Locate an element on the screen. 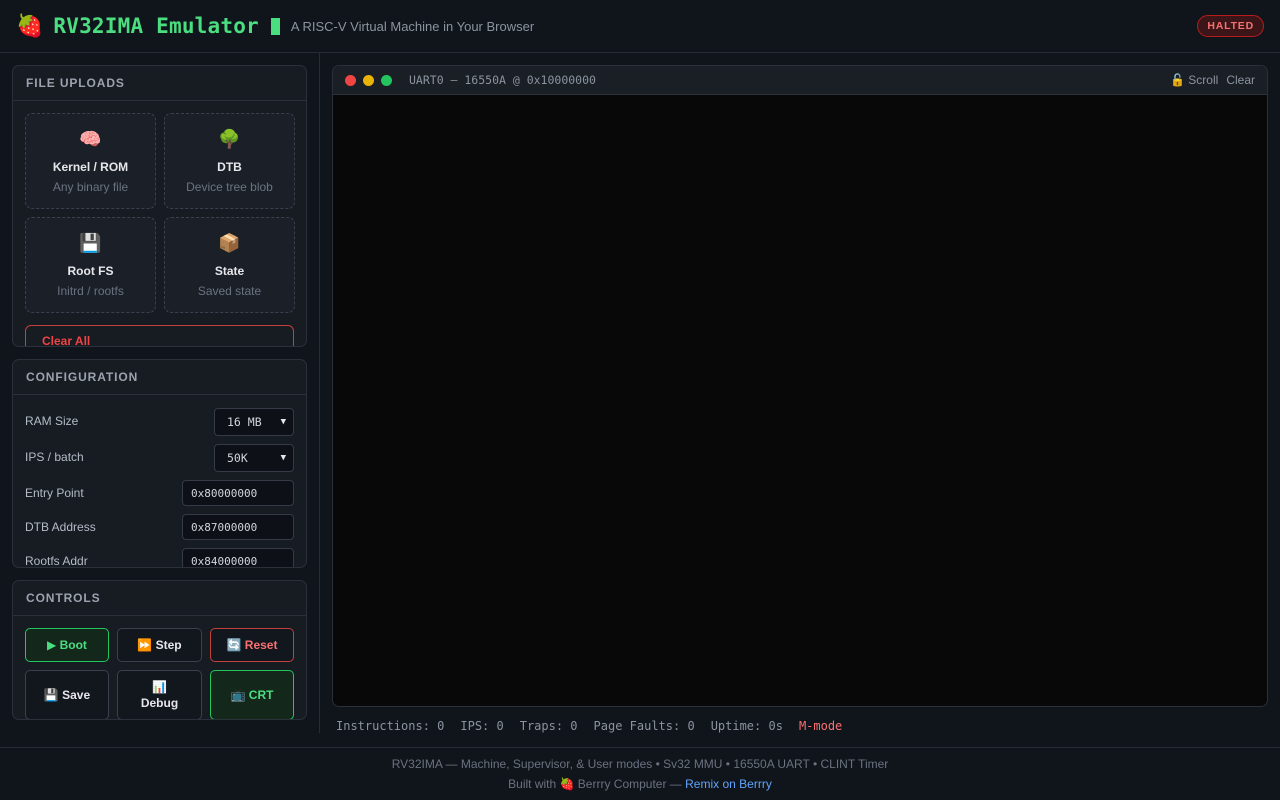 The height and width of the screenshot is (800, 1280). save-button: 💾 Save is located at coordinates (67, 694).